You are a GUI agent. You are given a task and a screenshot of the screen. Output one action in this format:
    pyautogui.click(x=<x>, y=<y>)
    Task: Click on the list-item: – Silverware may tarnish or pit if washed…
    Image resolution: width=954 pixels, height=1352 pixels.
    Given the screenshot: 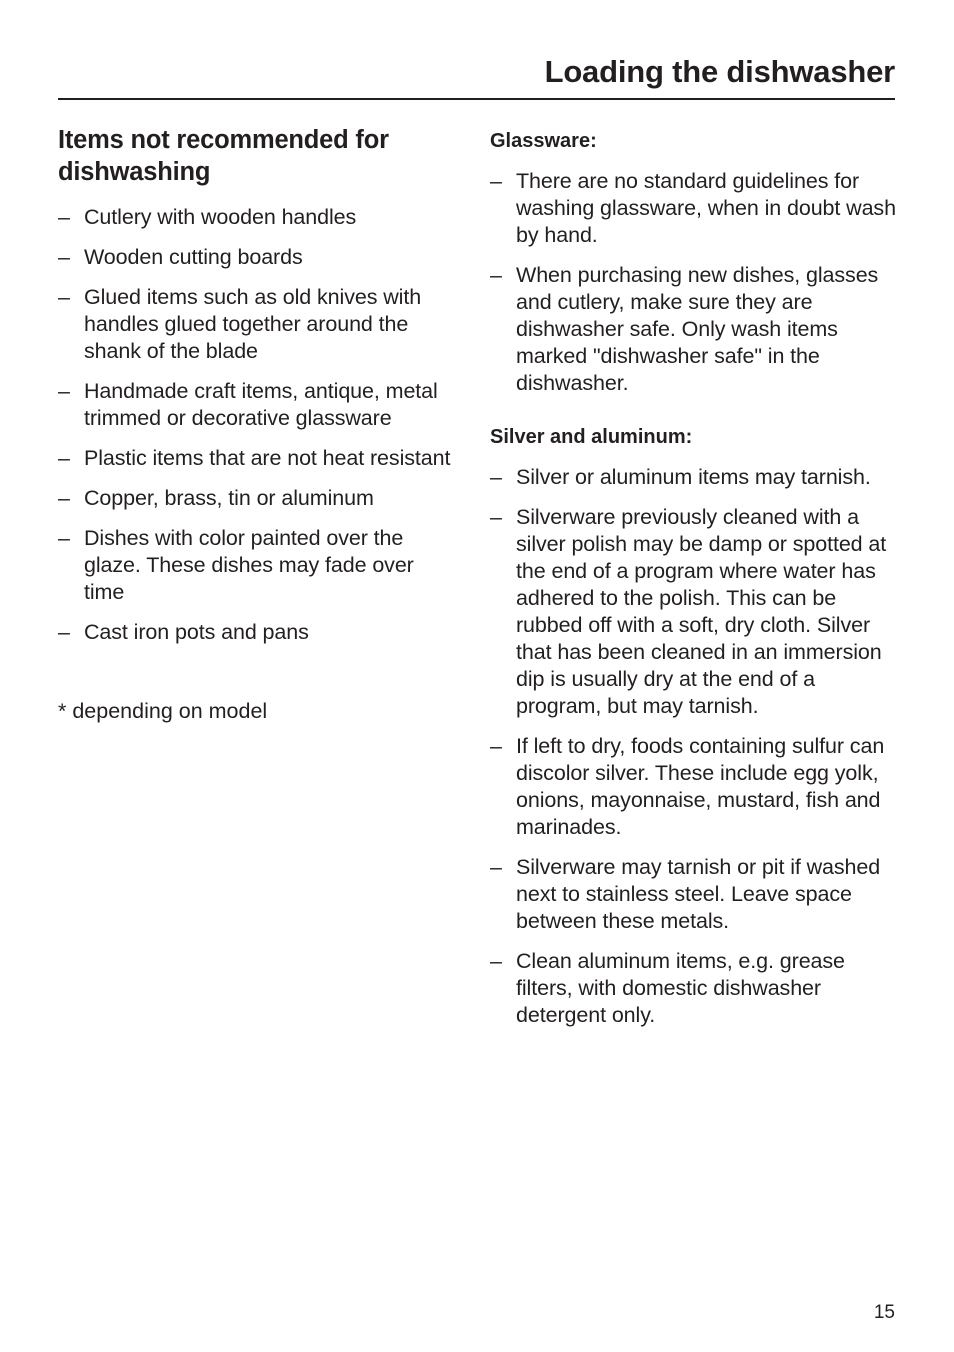 What is the action you would take?
    pyautogui.click(x=695, y=894)
    